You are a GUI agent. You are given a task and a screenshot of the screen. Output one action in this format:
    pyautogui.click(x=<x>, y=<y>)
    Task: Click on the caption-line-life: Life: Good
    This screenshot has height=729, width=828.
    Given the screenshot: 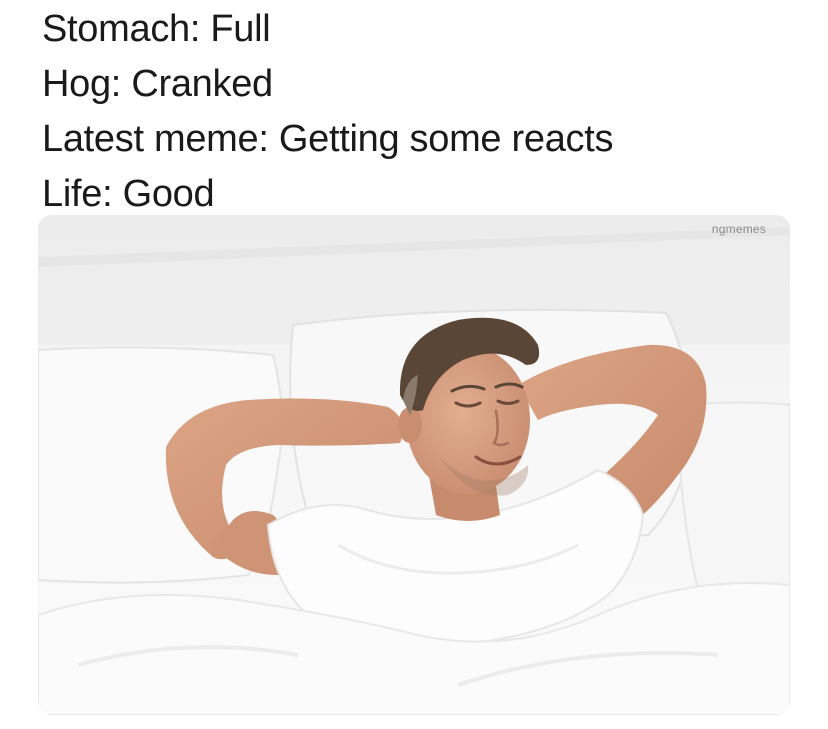 What is the action you would take?
    pyautogui.click(x=128, y=194)
    